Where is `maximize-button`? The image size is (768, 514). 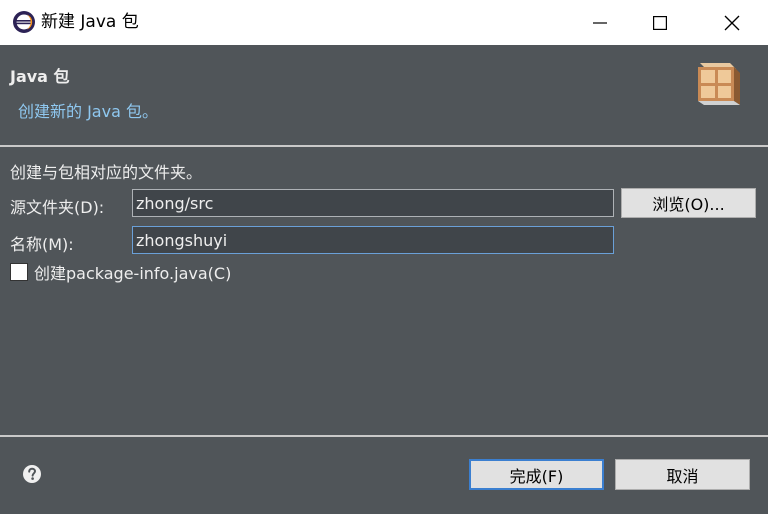
maximize-button is located at coordinates (660, 22).